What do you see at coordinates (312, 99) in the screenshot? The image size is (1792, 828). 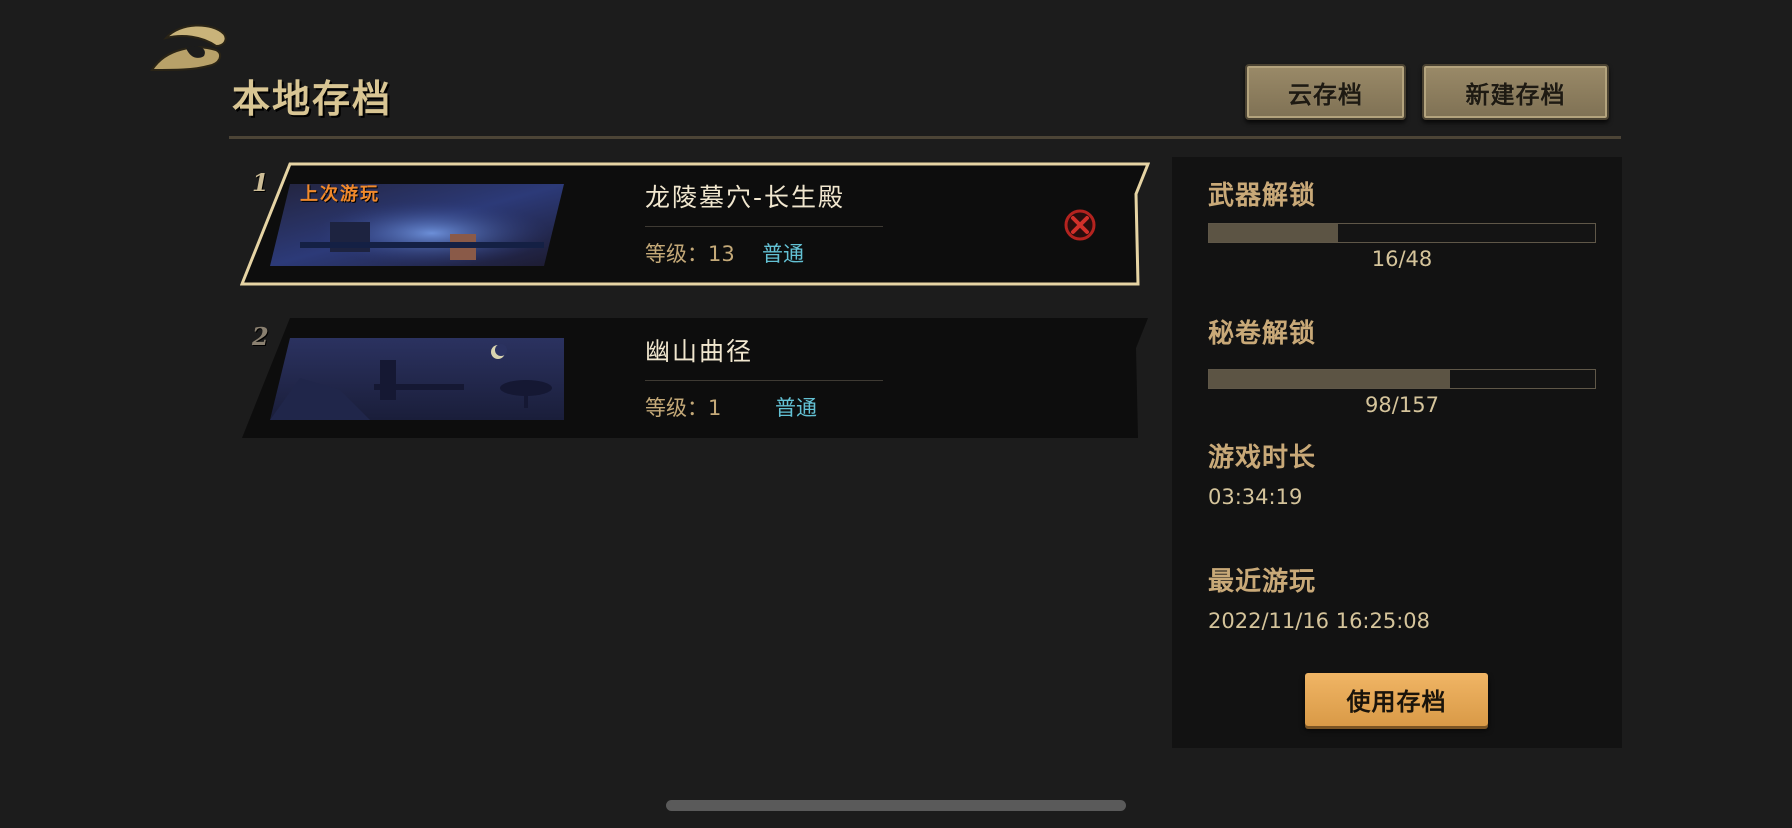 I see `page-title: 本地存档` at bounding box center [312, 99].